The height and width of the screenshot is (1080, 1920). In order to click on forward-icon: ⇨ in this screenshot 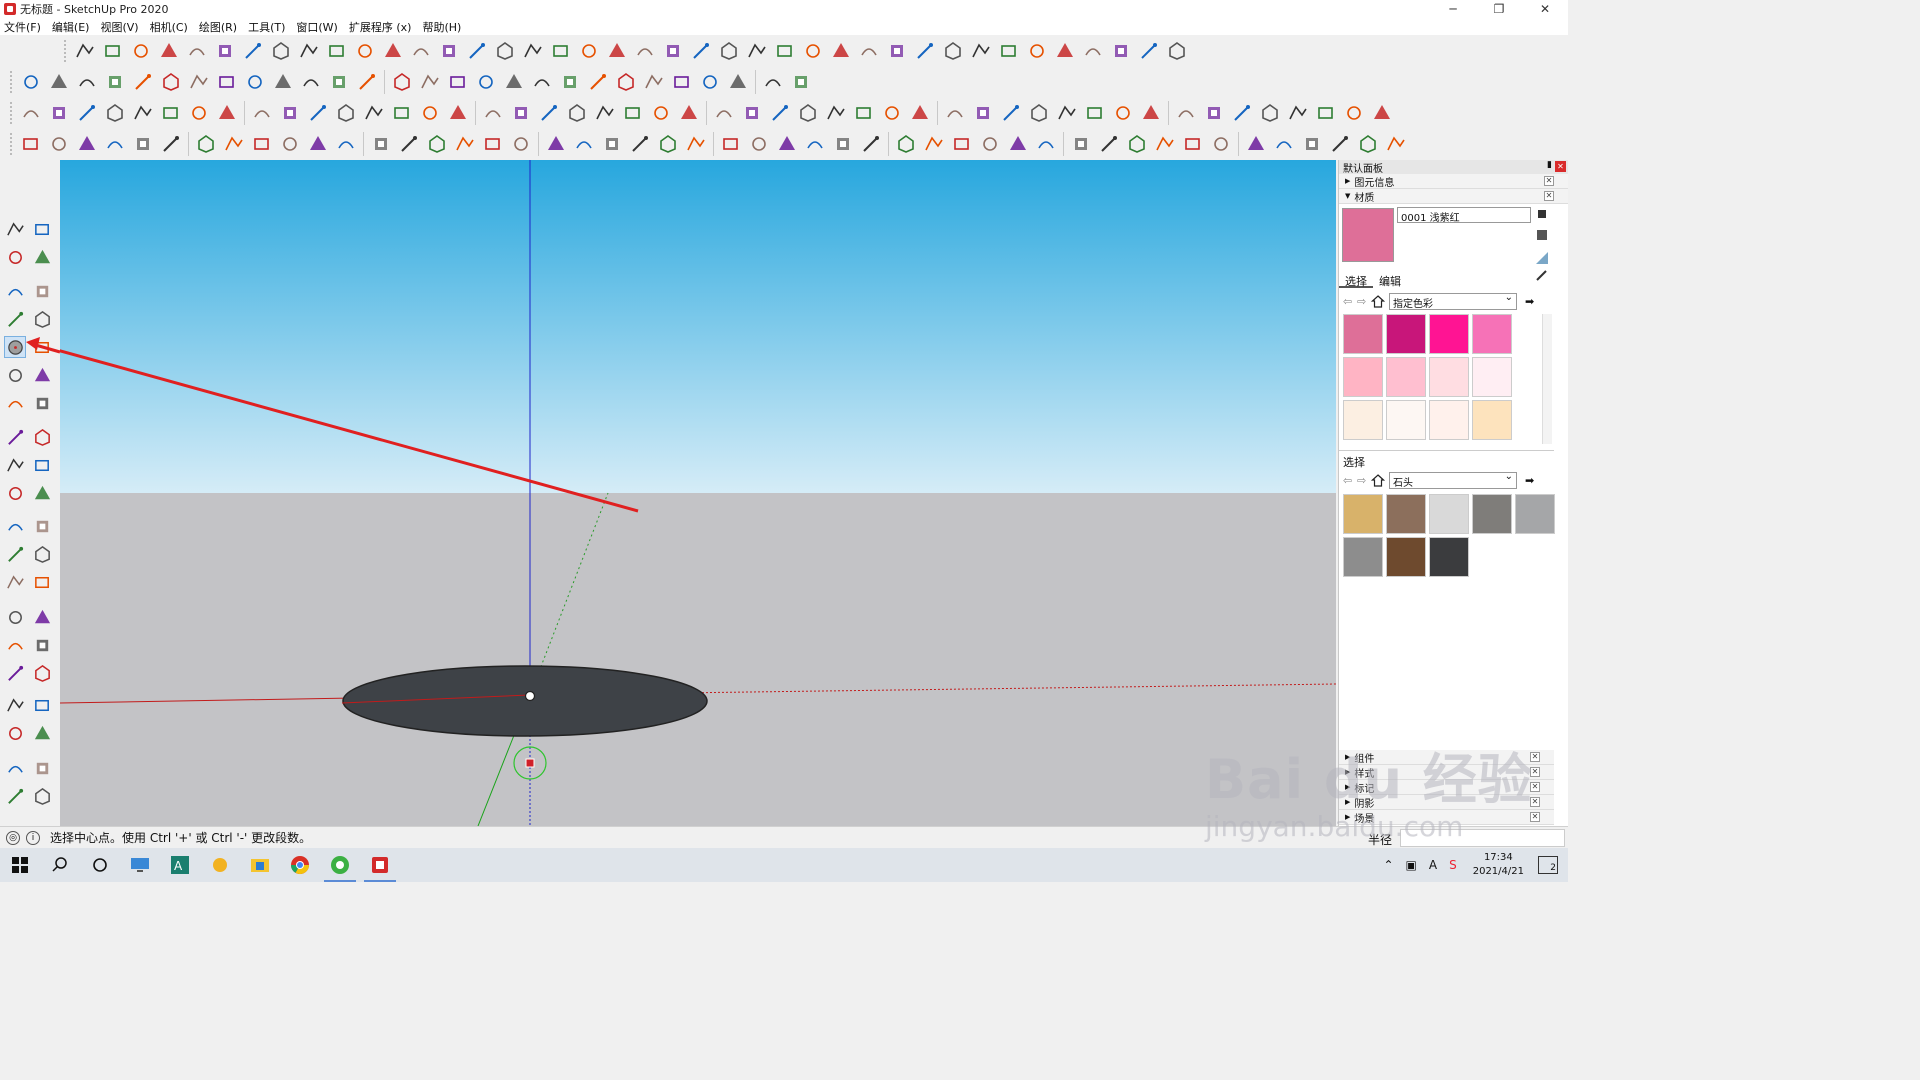, I will do `click(1364, 480)`.